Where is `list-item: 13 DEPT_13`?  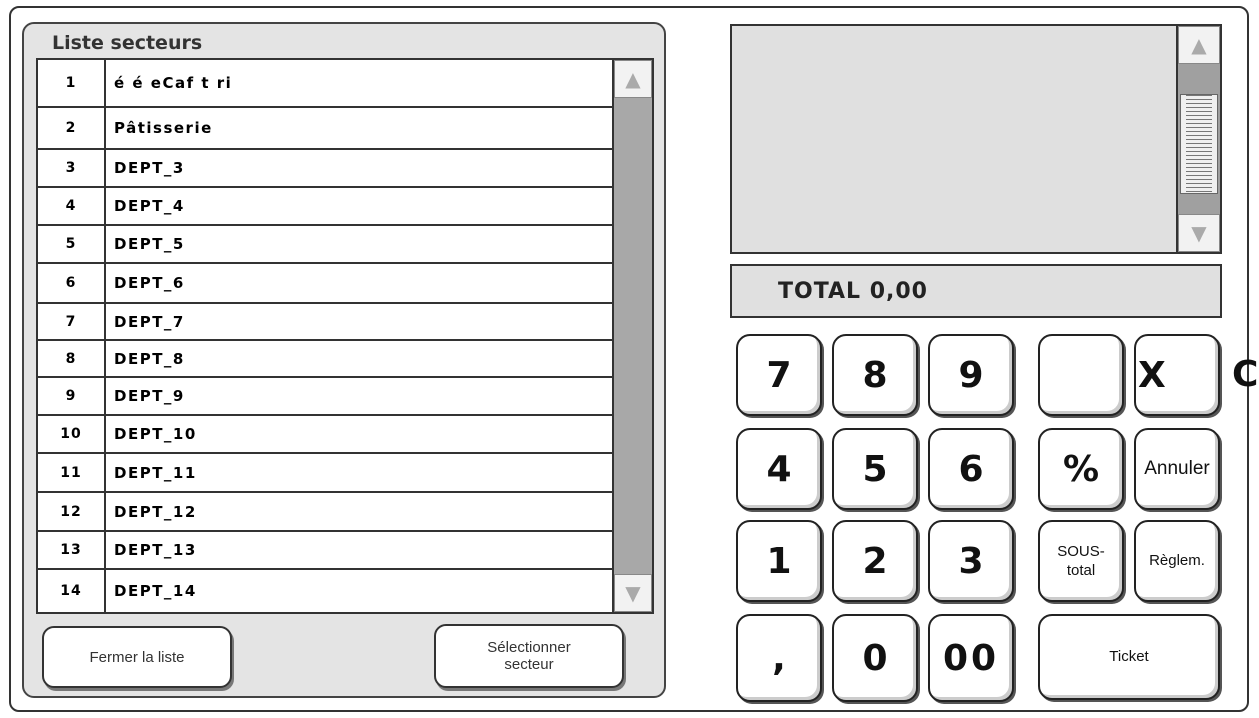 list-item: 13 DEPT_13 is located at coordinates (325, 551).